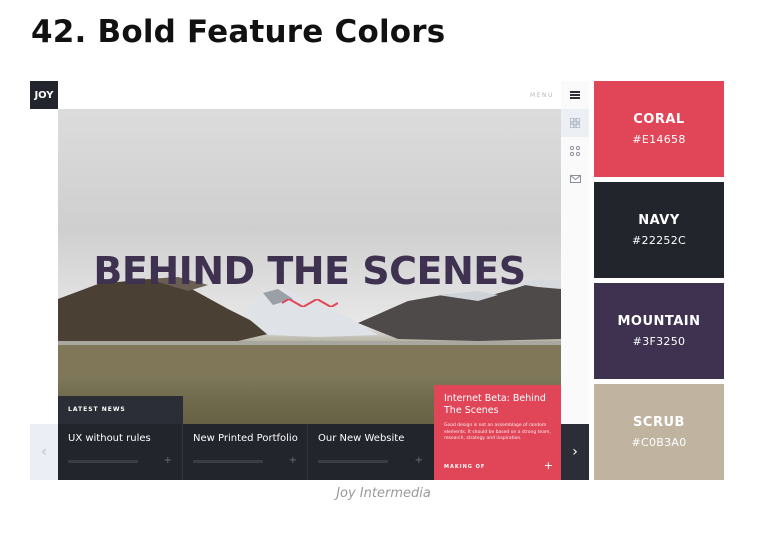 Image resolution: width=767 pixels, height=540 pixels. What do you see at coordinates (659, 432) in the screenshot?
I see `color-swatch-scrub: SCRUB #C0B3A0` at bounding box center [659, 432].